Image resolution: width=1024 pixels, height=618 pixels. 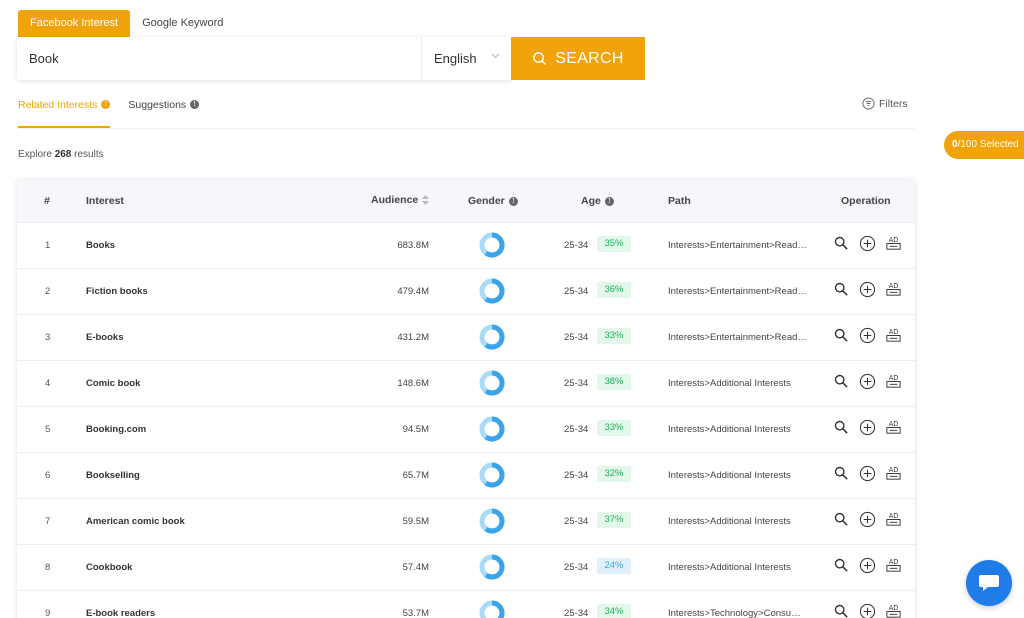 I want to click on audience-size: 53.7M, so click(x=415, y=613).